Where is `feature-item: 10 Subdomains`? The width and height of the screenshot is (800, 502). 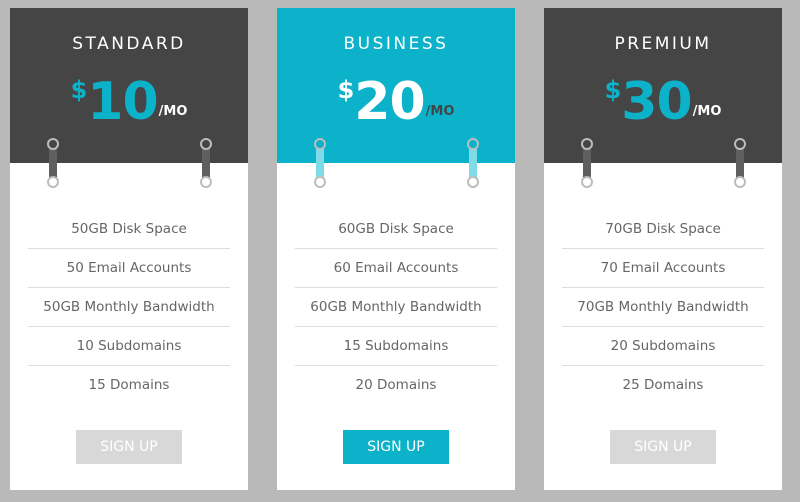 feature-item: 10 Subdomains is located at coordinates (129, 346).